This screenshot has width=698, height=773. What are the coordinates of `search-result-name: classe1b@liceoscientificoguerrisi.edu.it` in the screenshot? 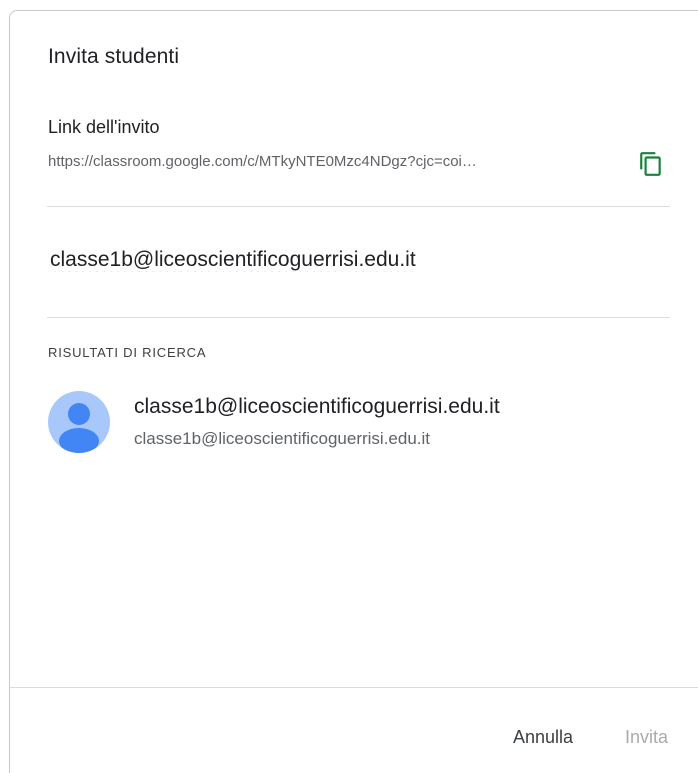 It's located at (317, 406).